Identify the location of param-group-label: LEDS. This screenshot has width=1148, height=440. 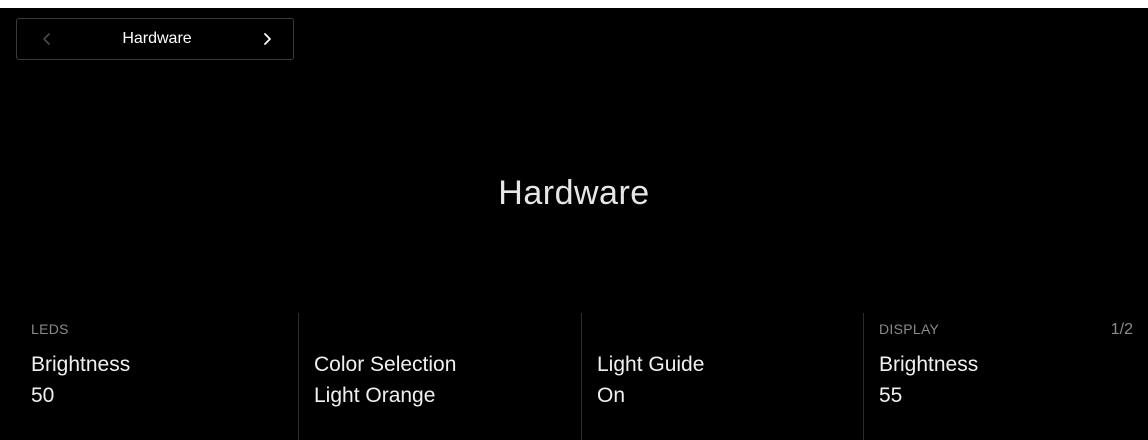
(50, 329).